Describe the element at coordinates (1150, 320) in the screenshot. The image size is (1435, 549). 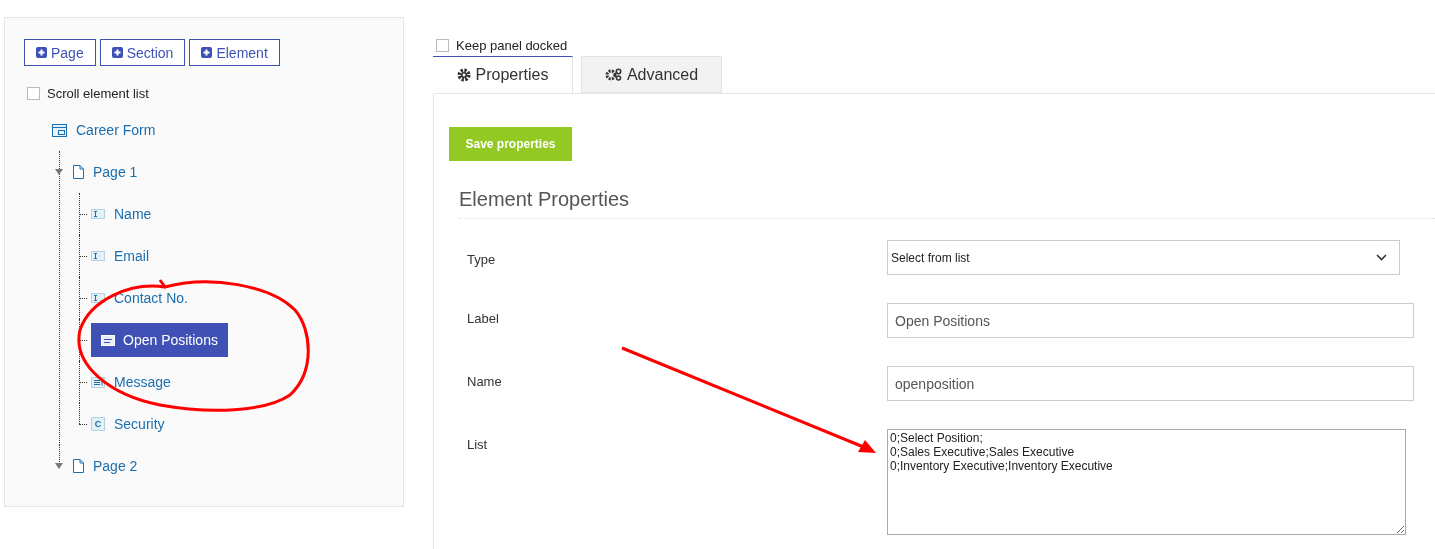
I see `input-field: Open Positions` at that location.